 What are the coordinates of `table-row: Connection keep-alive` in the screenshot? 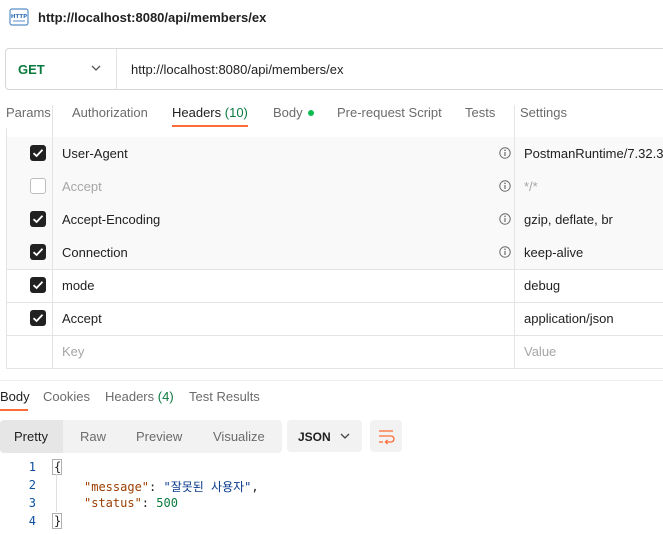 It's located at (335, 253).